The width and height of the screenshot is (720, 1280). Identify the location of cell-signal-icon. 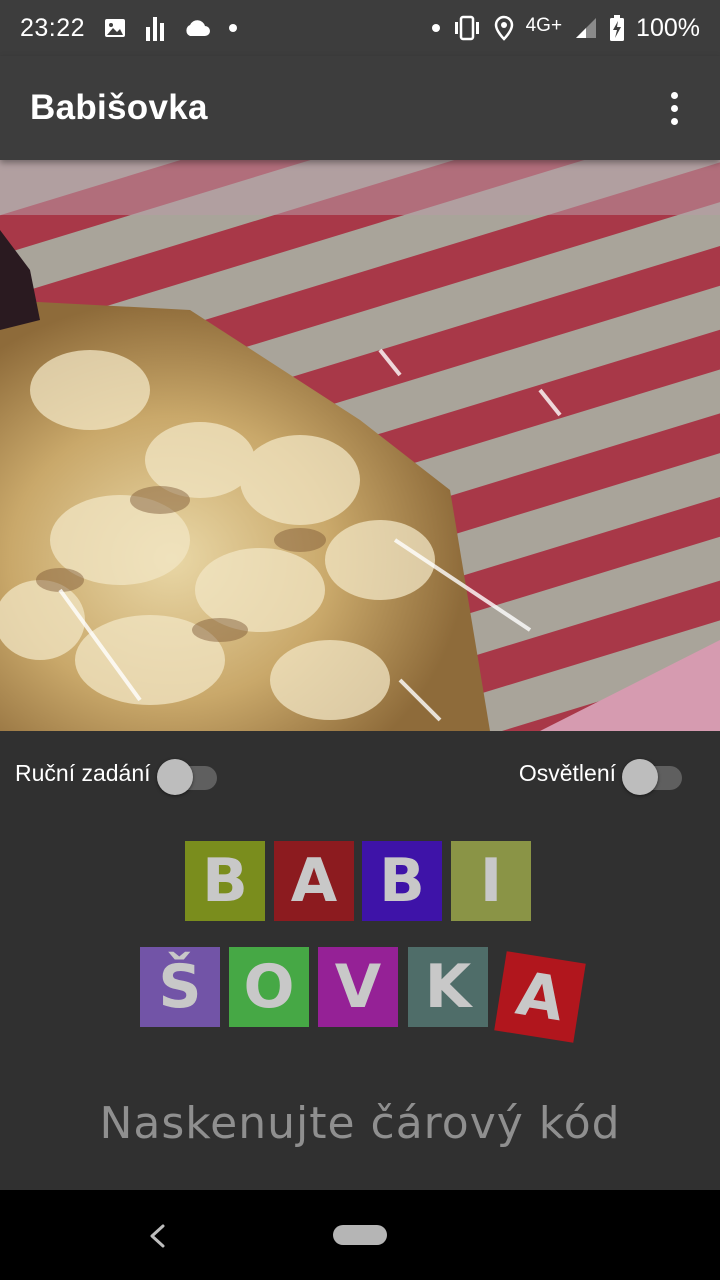
(586, 28).